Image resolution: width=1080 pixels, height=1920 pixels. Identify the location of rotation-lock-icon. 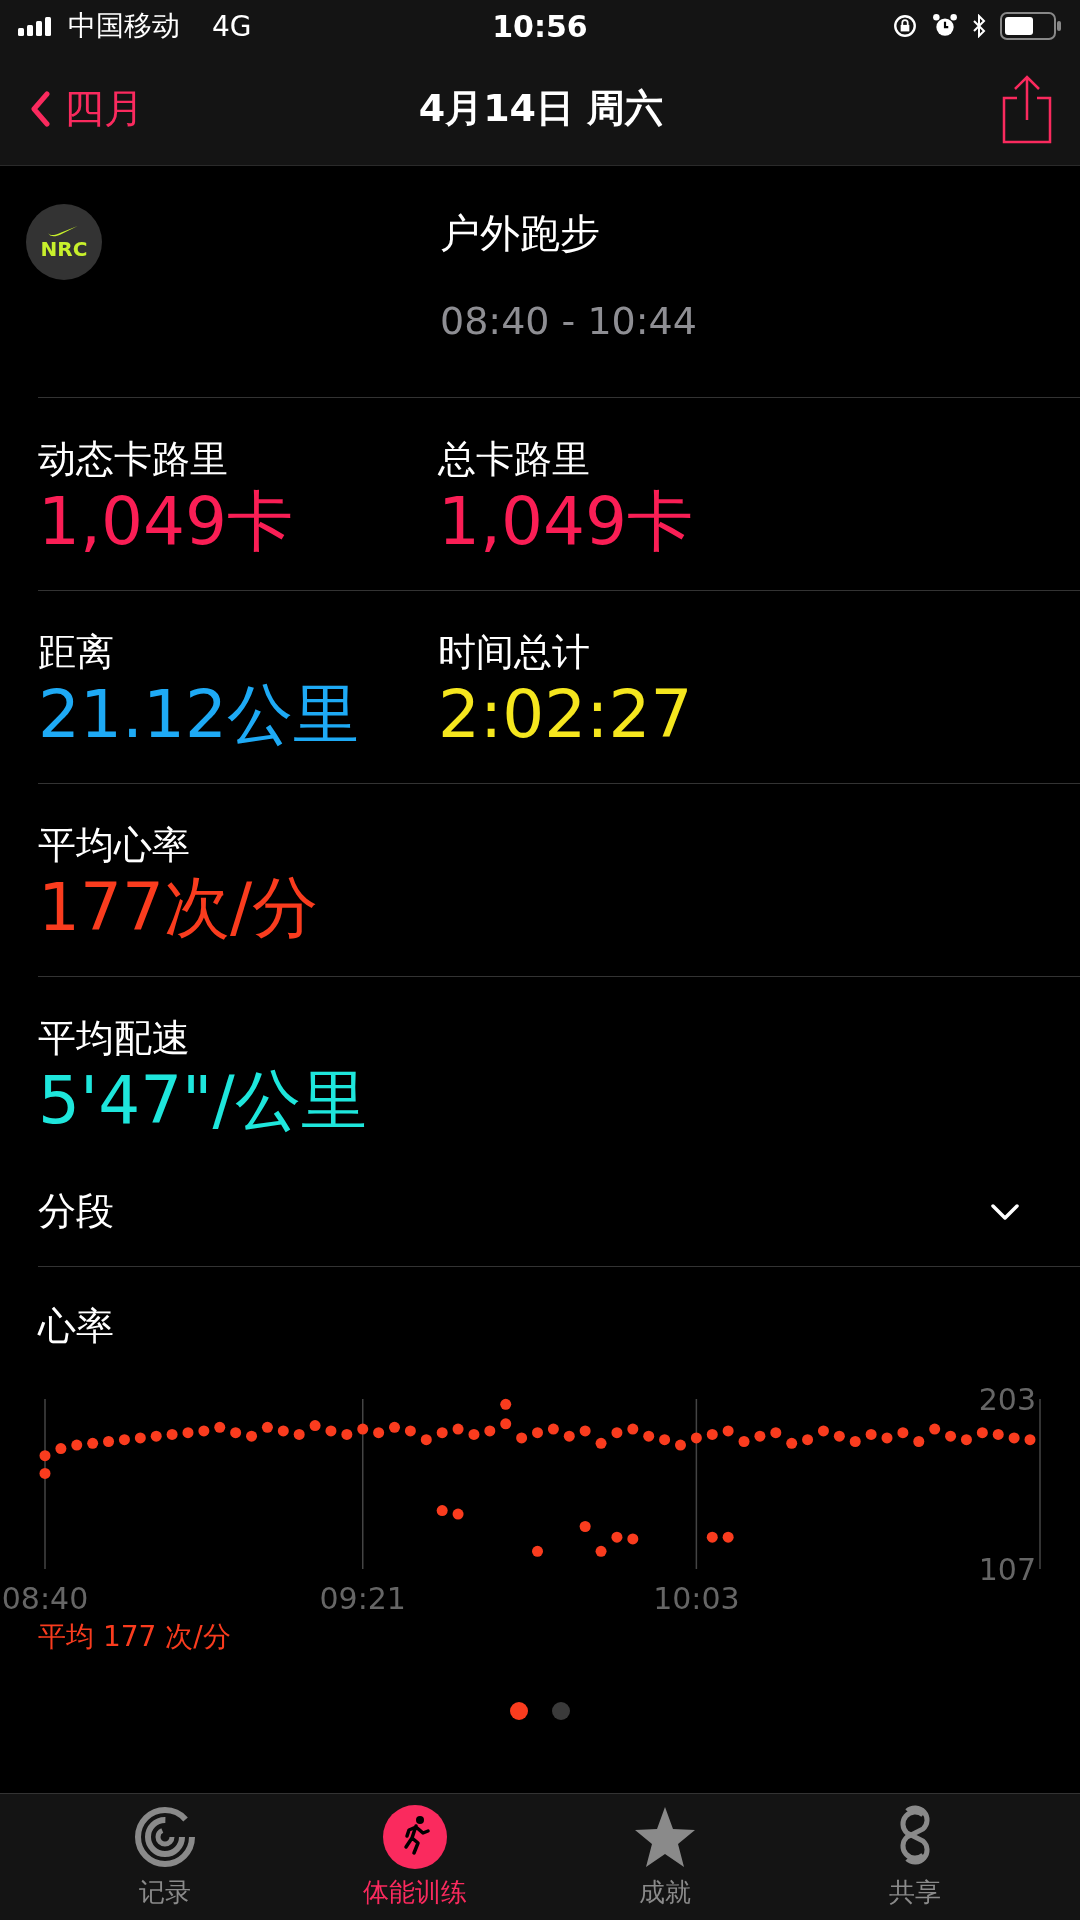
(905, 26).